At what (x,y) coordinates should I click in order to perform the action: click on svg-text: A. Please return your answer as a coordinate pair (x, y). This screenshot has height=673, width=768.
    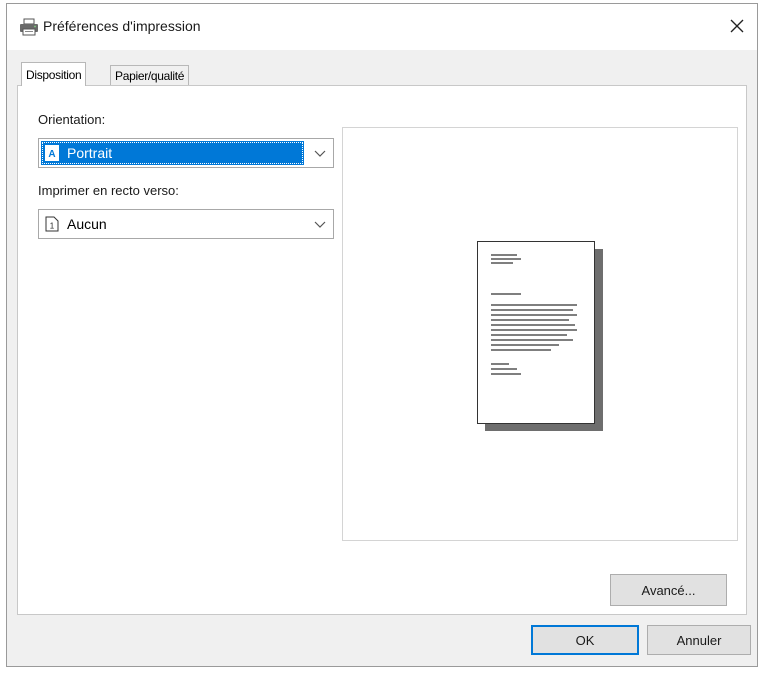
    Looking at the image, I should click on (51, 154).